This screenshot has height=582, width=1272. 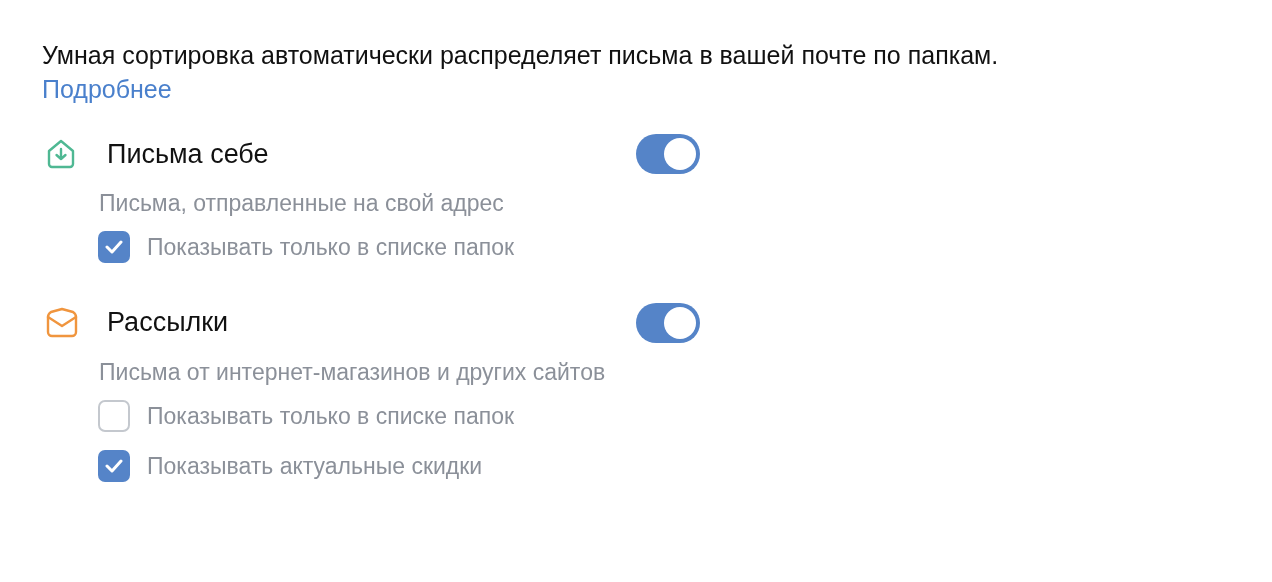 What do you see at coordinates (107, 89) in the screenshot?
I see `more-link: Подробнее` at bounding box center [107, 89].